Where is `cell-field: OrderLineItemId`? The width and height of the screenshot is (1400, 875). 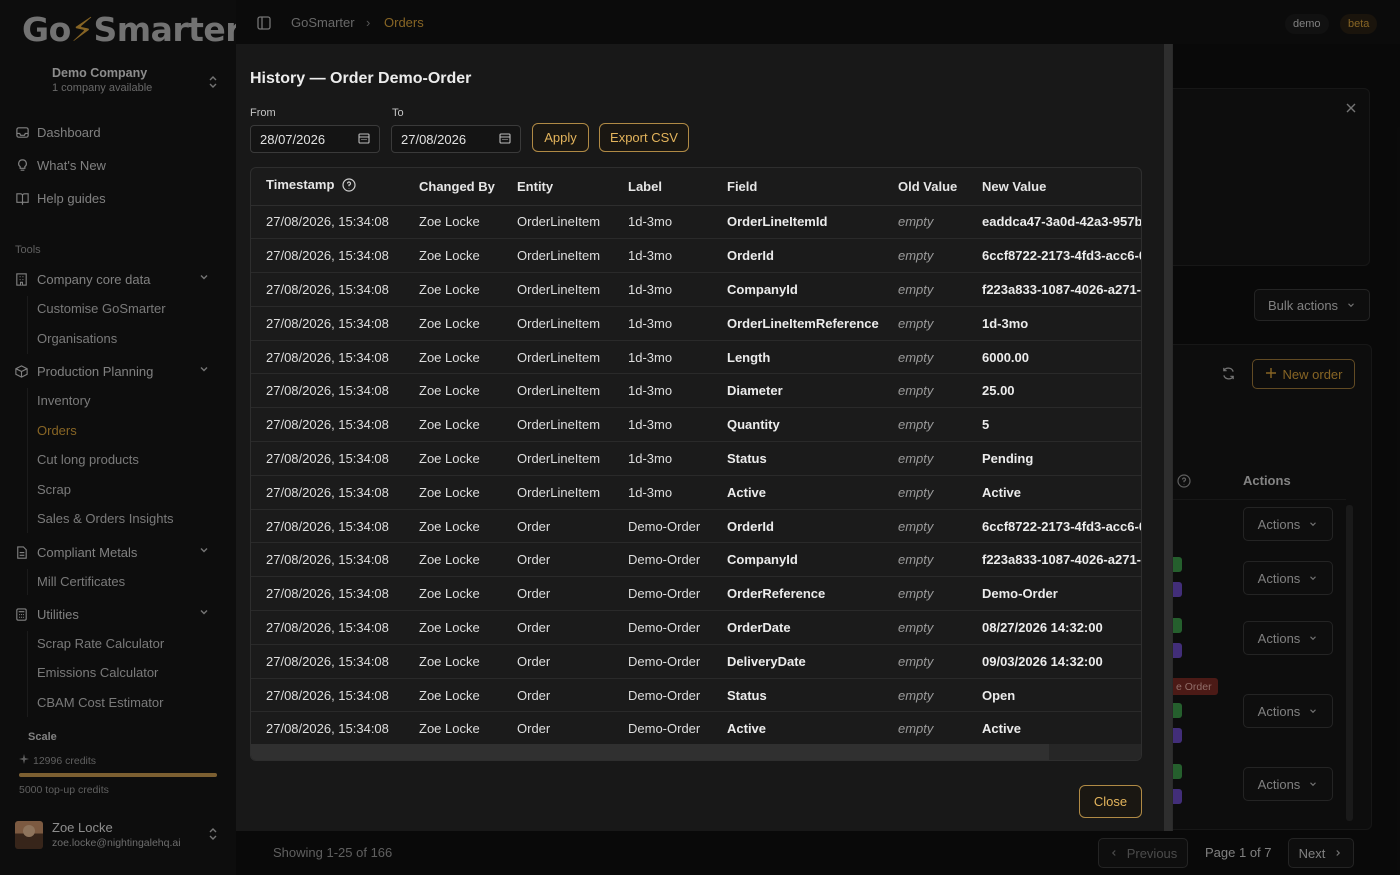 cell-field: OrderLineItemId is located at coordinates (812, 222).